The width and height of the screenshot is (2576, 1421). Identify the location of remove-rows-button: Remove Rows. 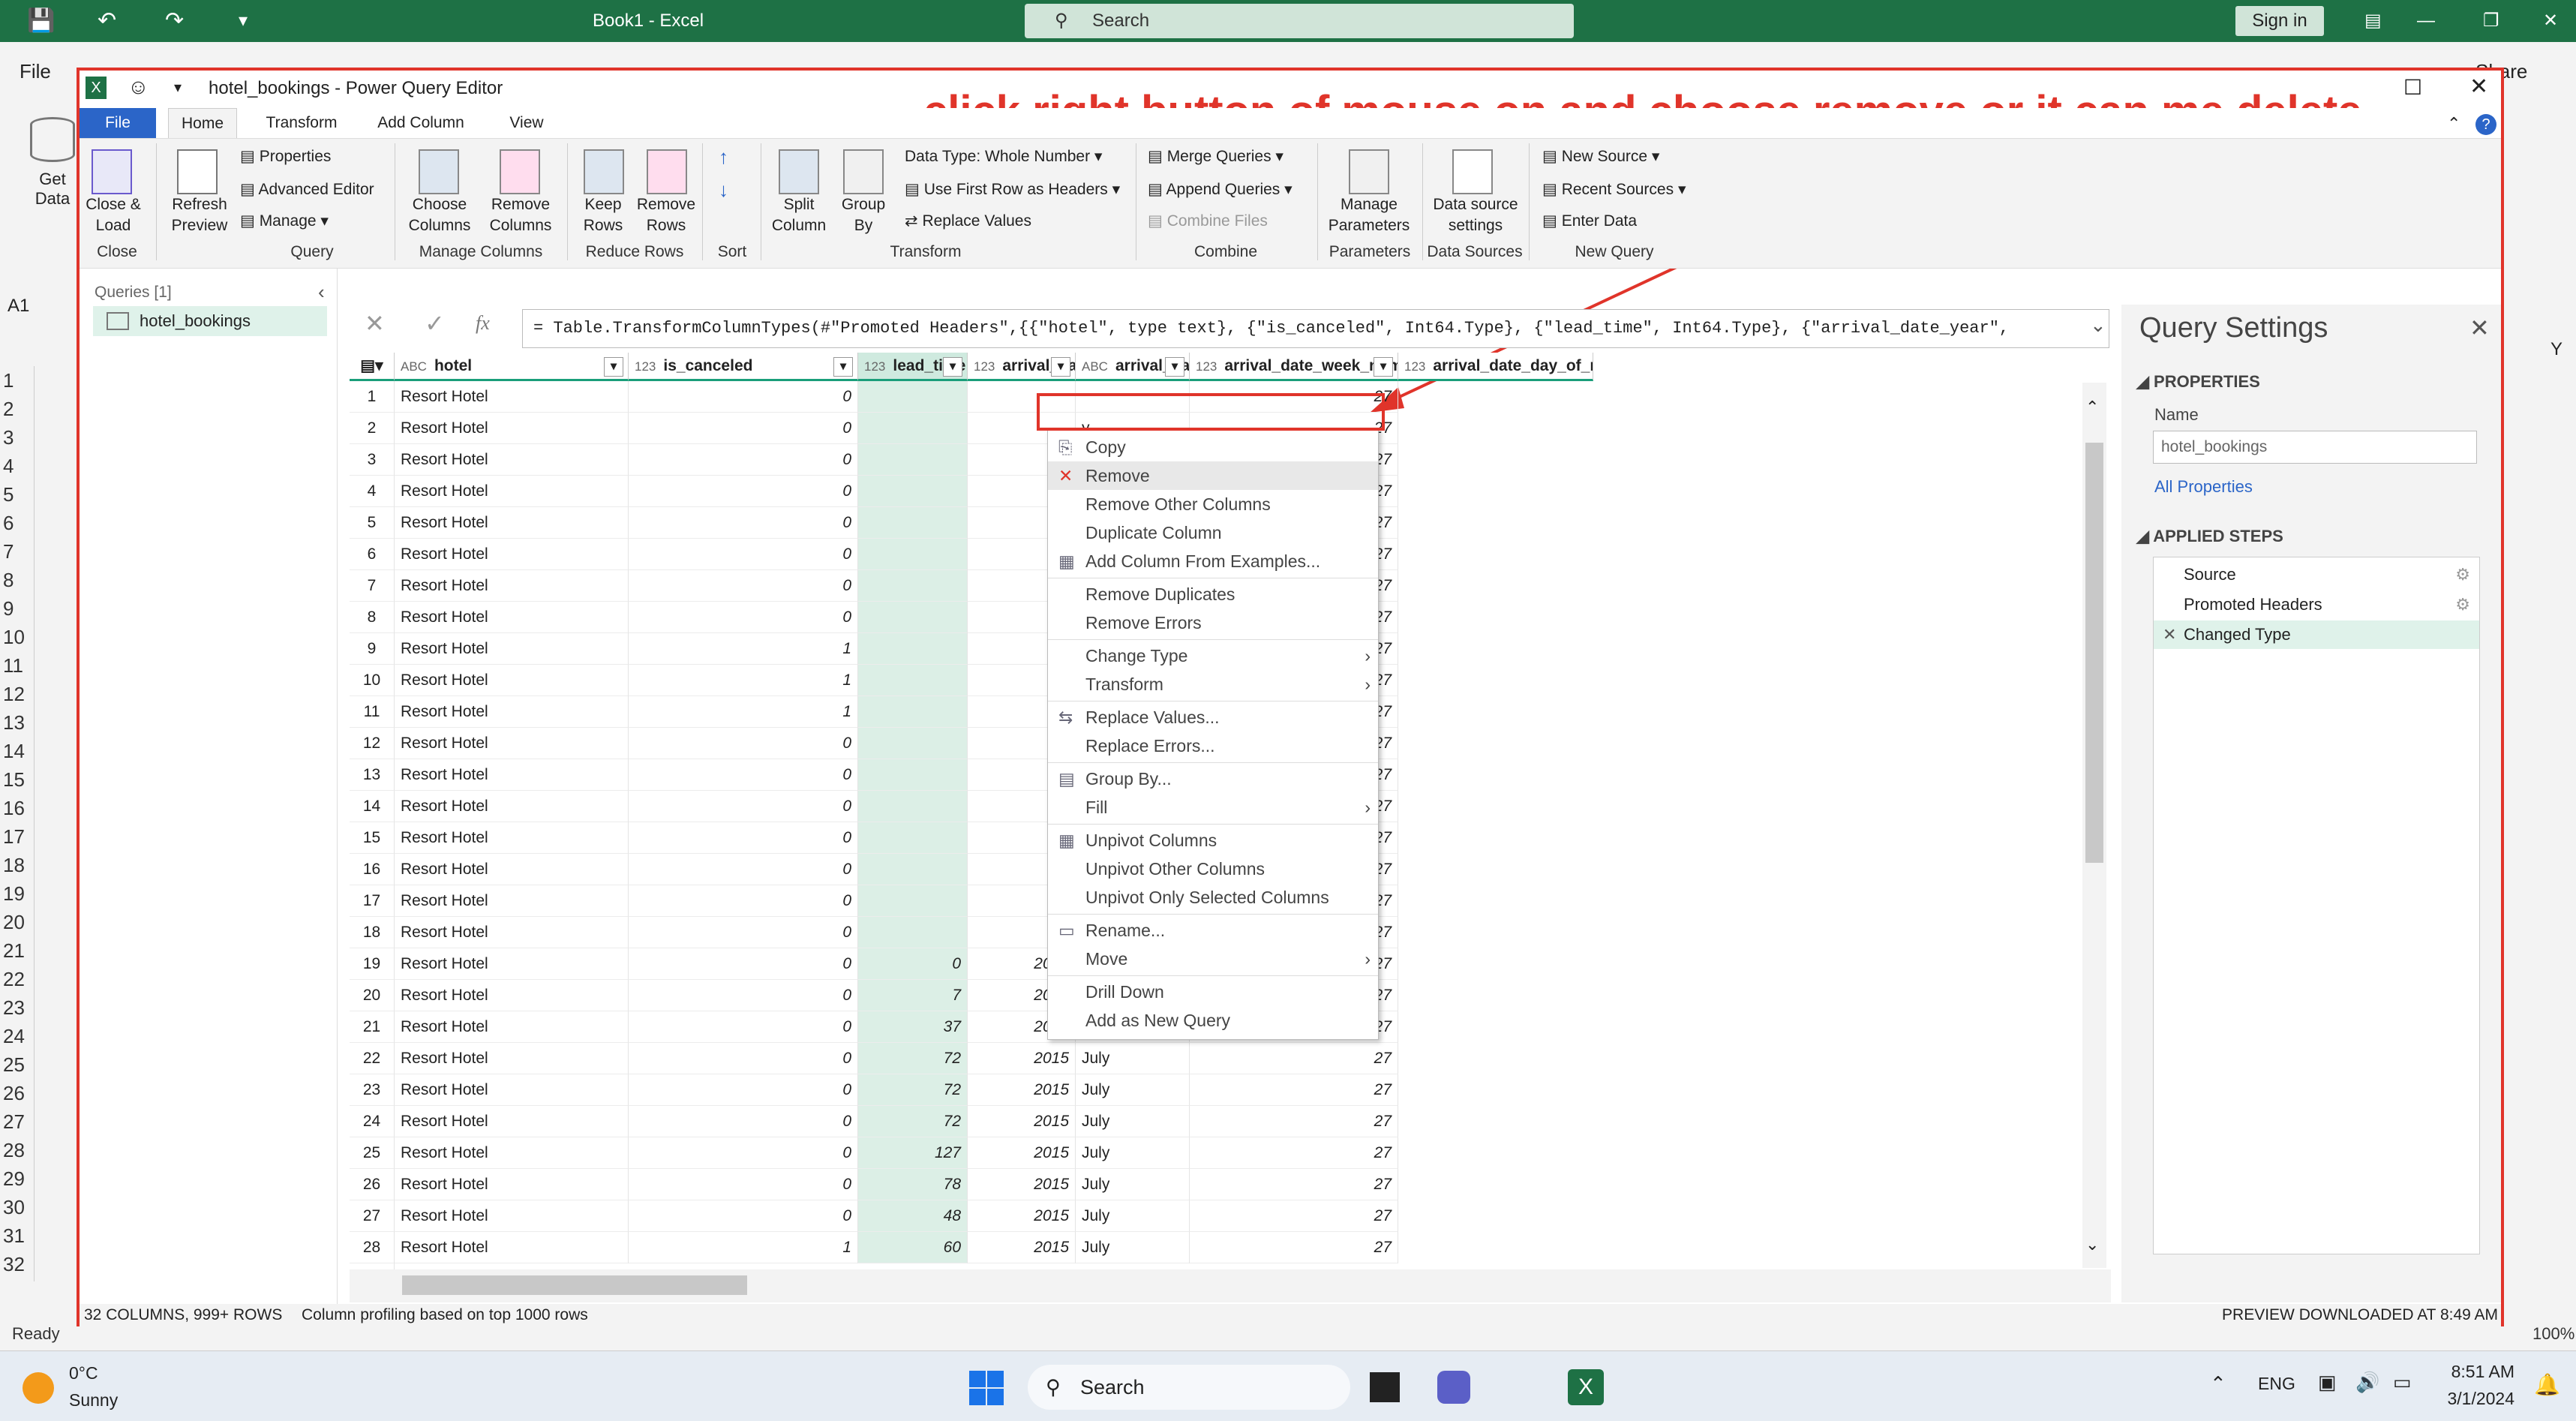
(666, 215).